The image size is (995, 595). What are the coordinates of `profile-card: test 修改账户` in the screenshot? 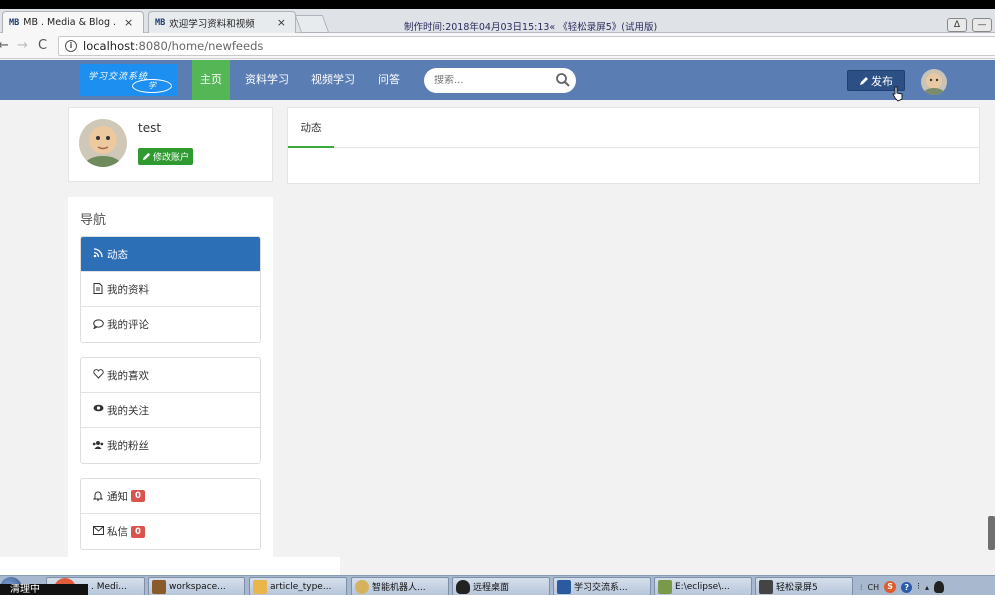 It's located at (170, 144).